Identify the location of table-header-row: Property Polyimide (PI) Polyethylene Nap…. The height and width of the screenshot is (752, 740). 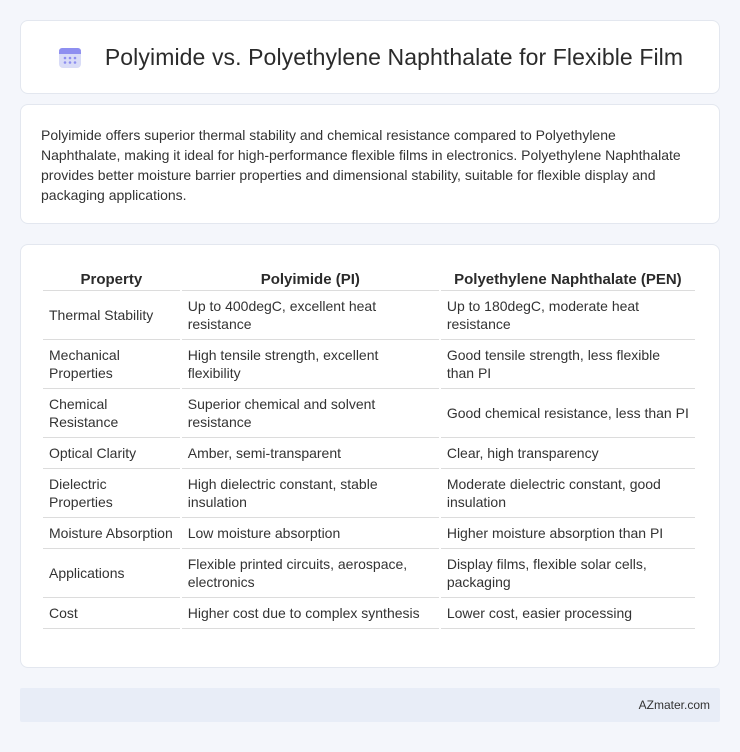
(369, 278).